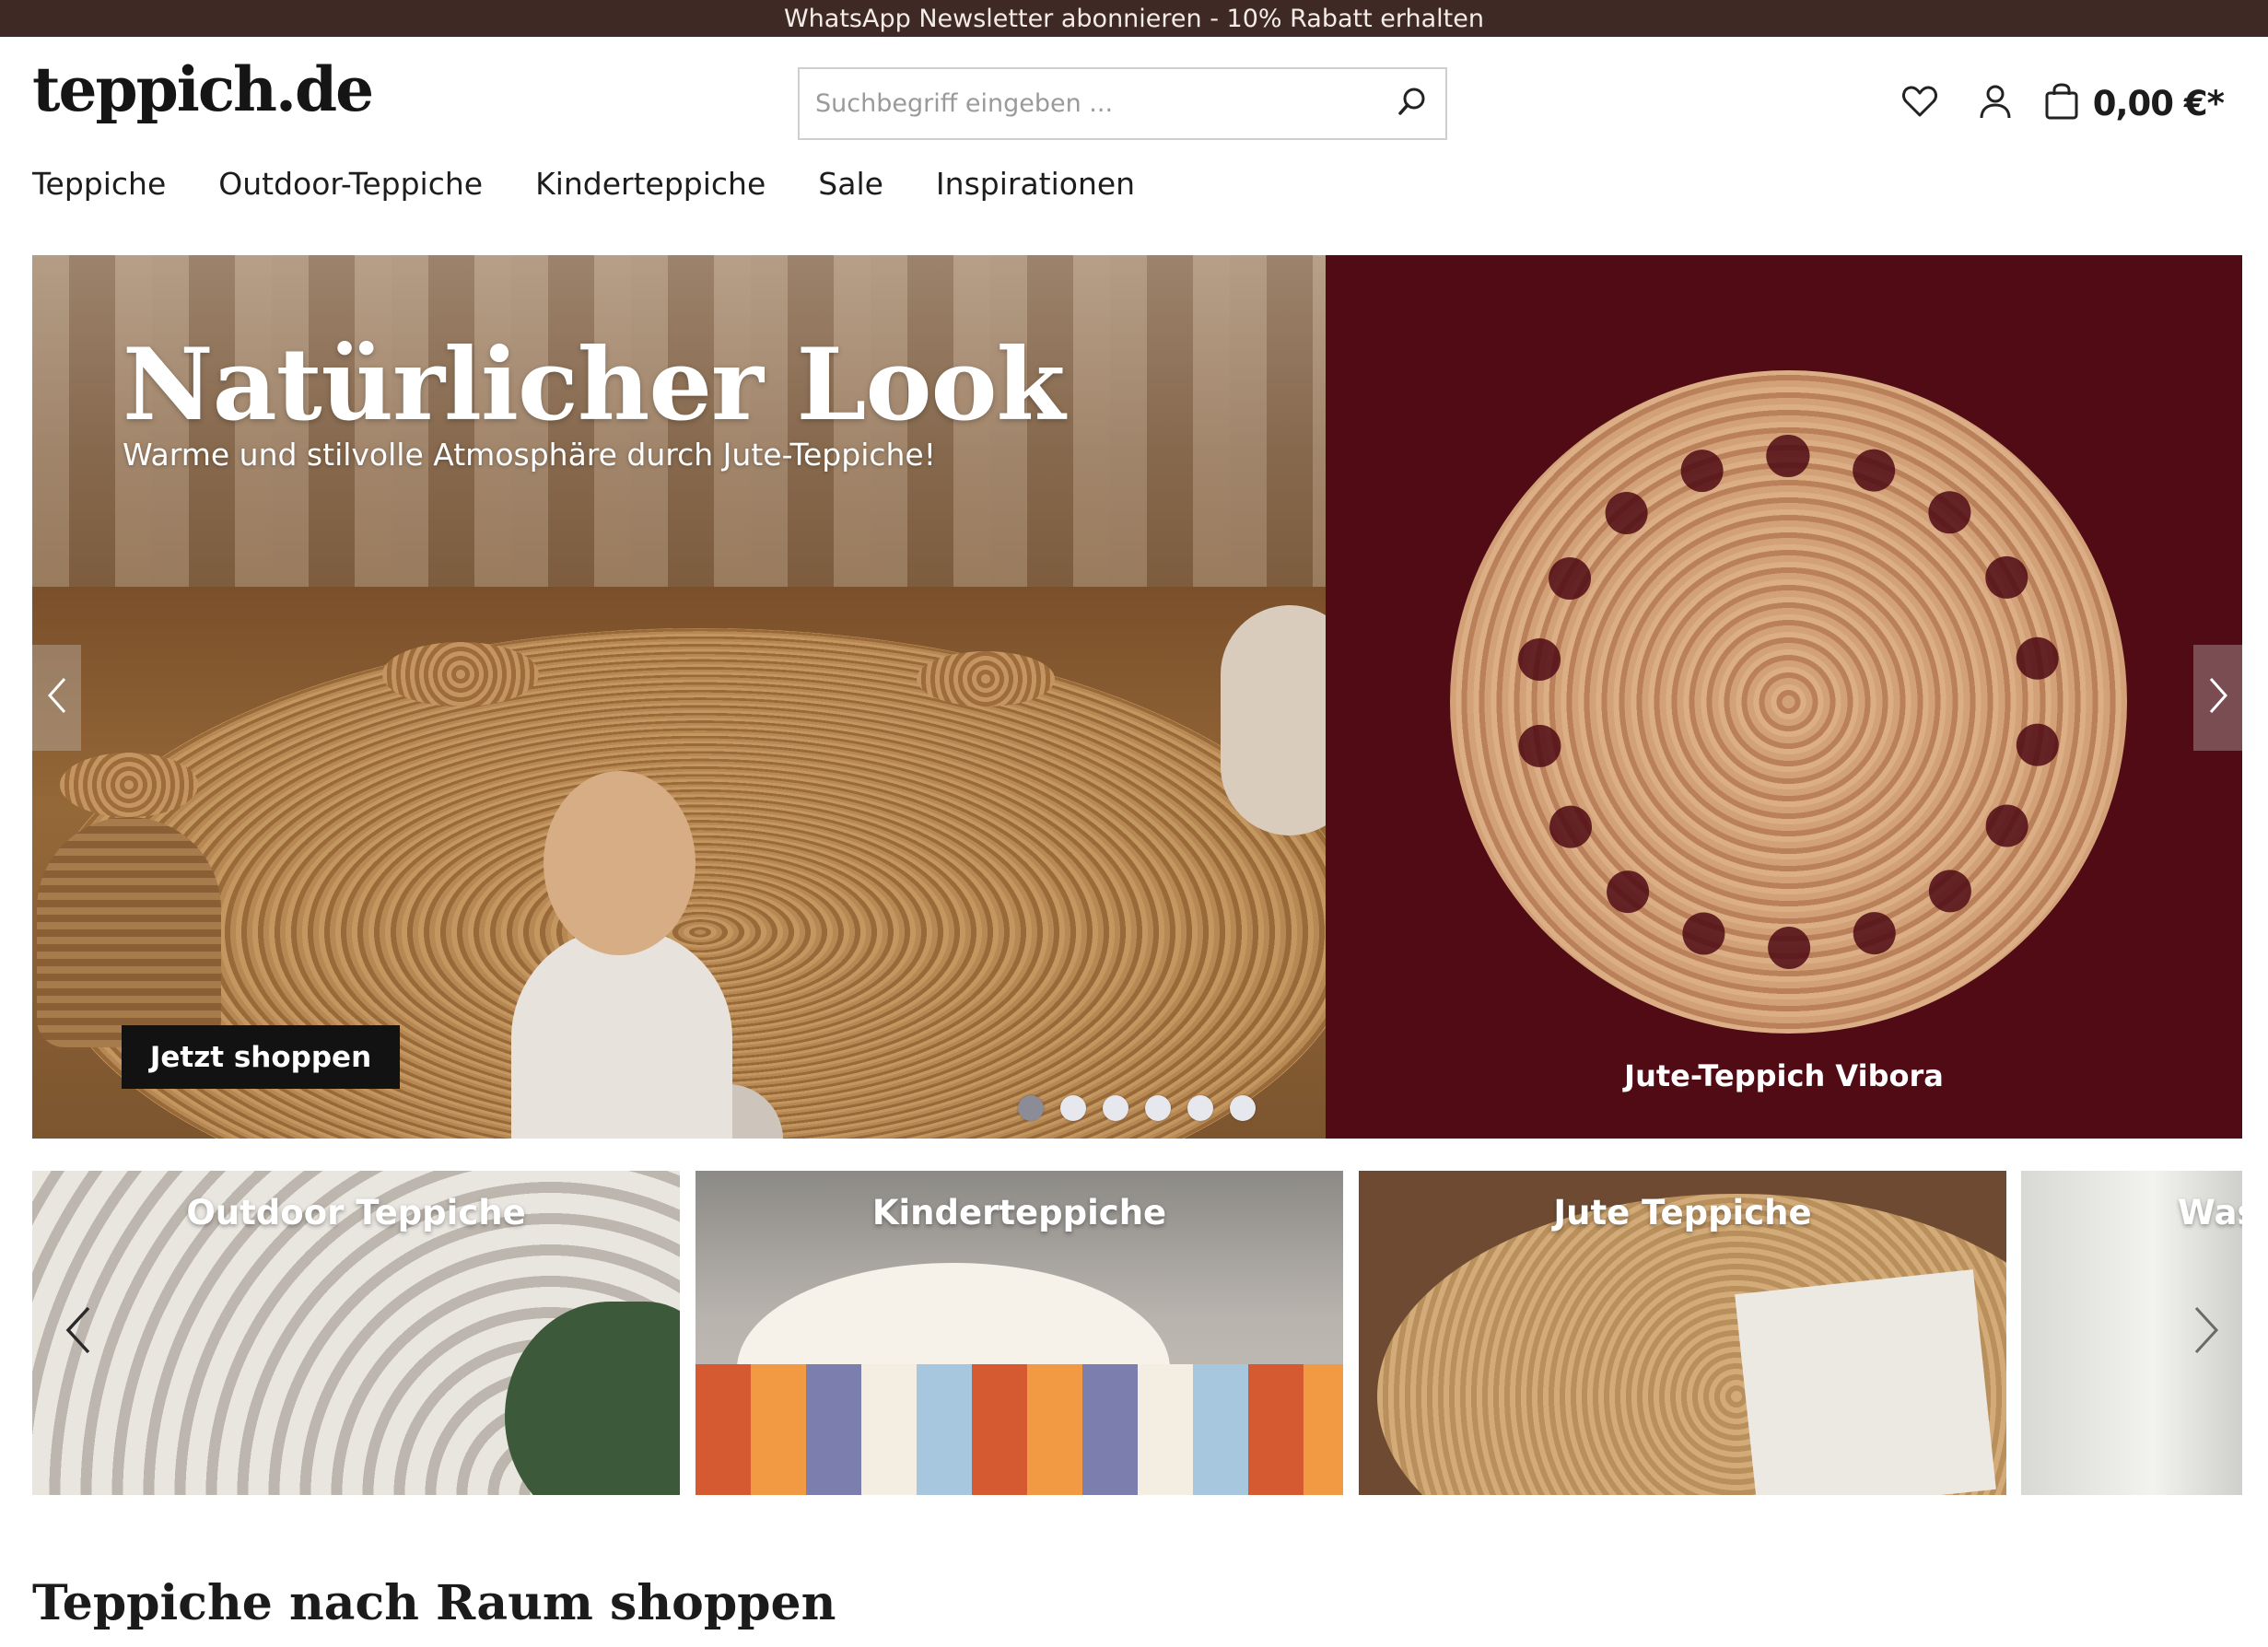 The width and height of the screenshot is (2268, 1647). Describe the element at coordinates (1273, 720) in the screenshot. I see `hero-plush-toy` at that location.